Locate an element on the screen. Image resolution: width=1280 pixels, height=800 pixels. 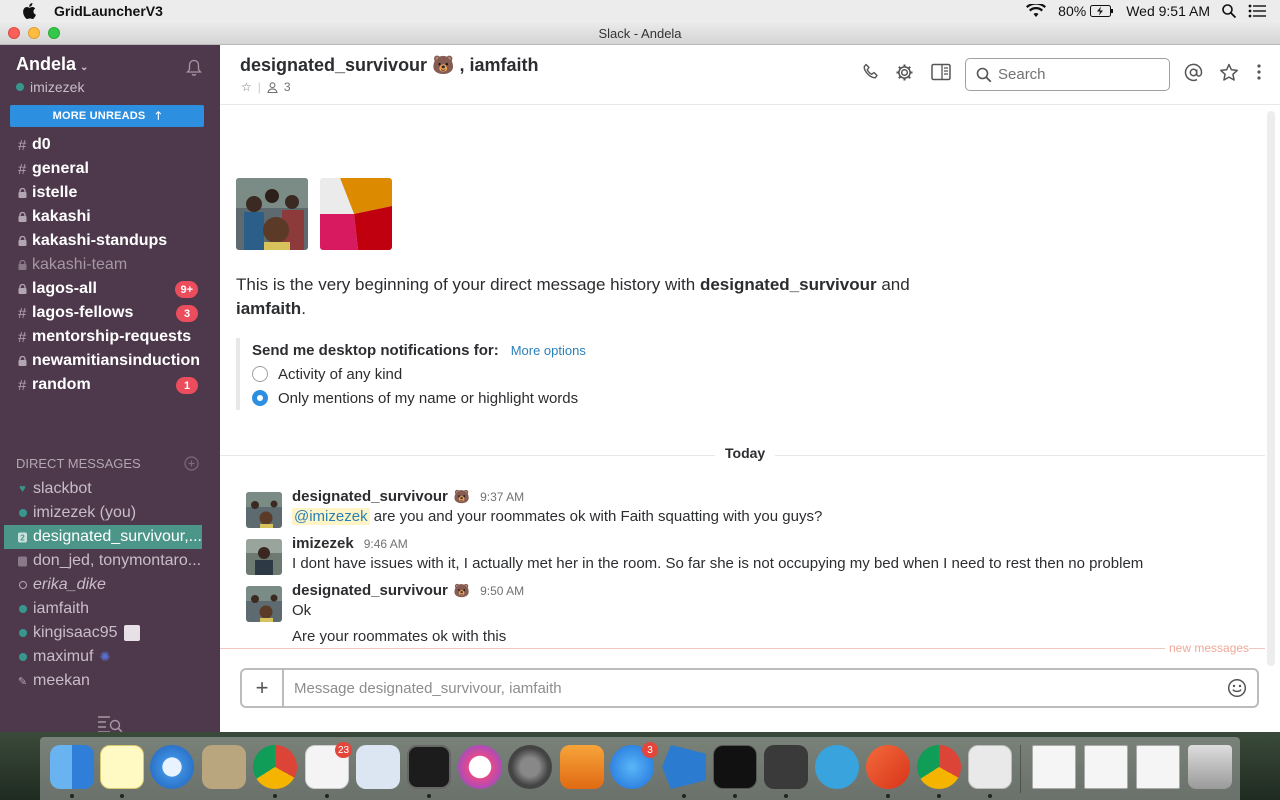
pencil-icon: ✎ is located at coordinates (22, 681).